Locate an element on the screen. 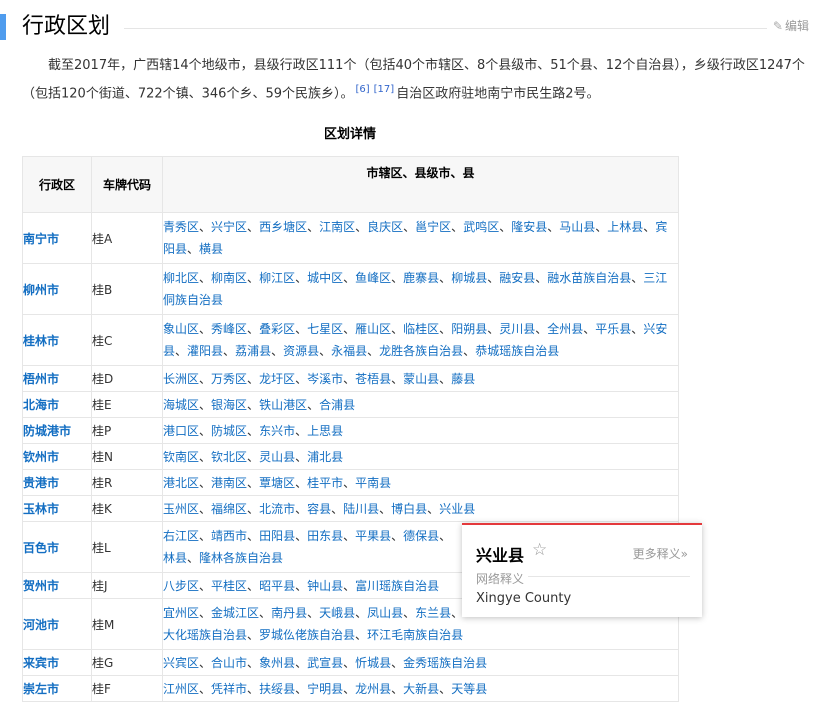  subdivision-link: 临桂区 is located at coordinates (421, 329).